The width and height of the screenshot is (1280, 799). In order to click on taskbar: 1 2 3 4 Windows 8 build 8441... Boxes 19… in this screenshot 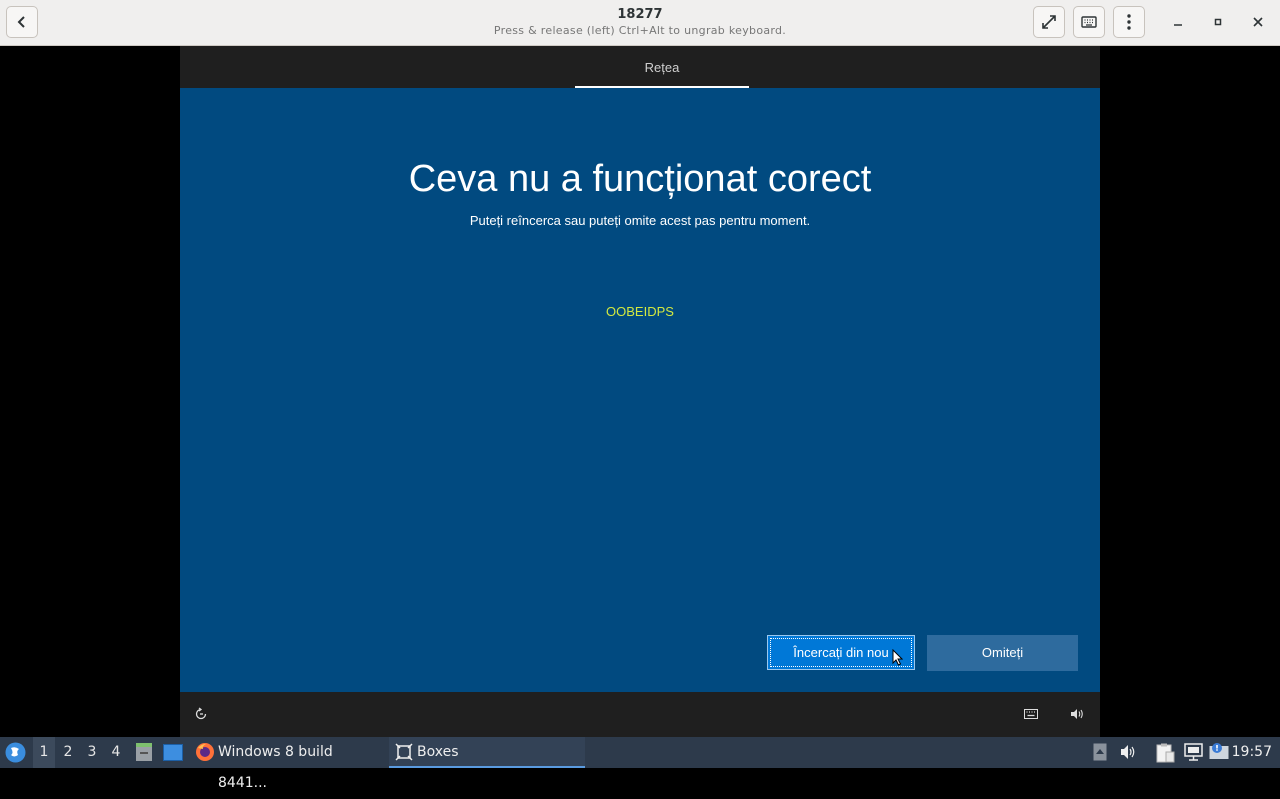, I will do `click(640, 764)`.